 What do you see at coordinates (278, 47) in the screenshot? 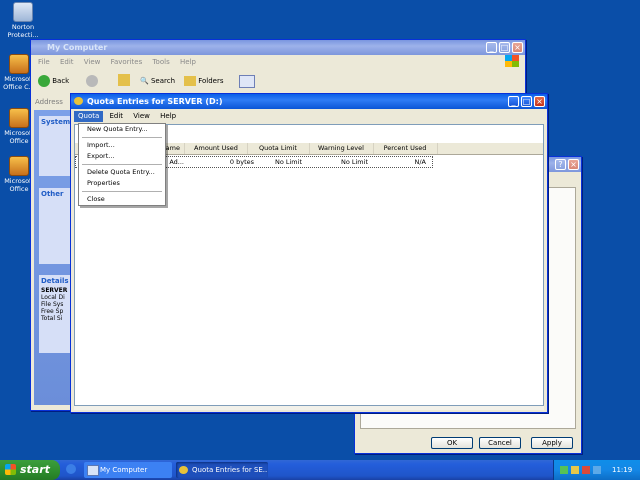
I see `my-computer-titlebar: My Computer` at bounding box center [278, 47].